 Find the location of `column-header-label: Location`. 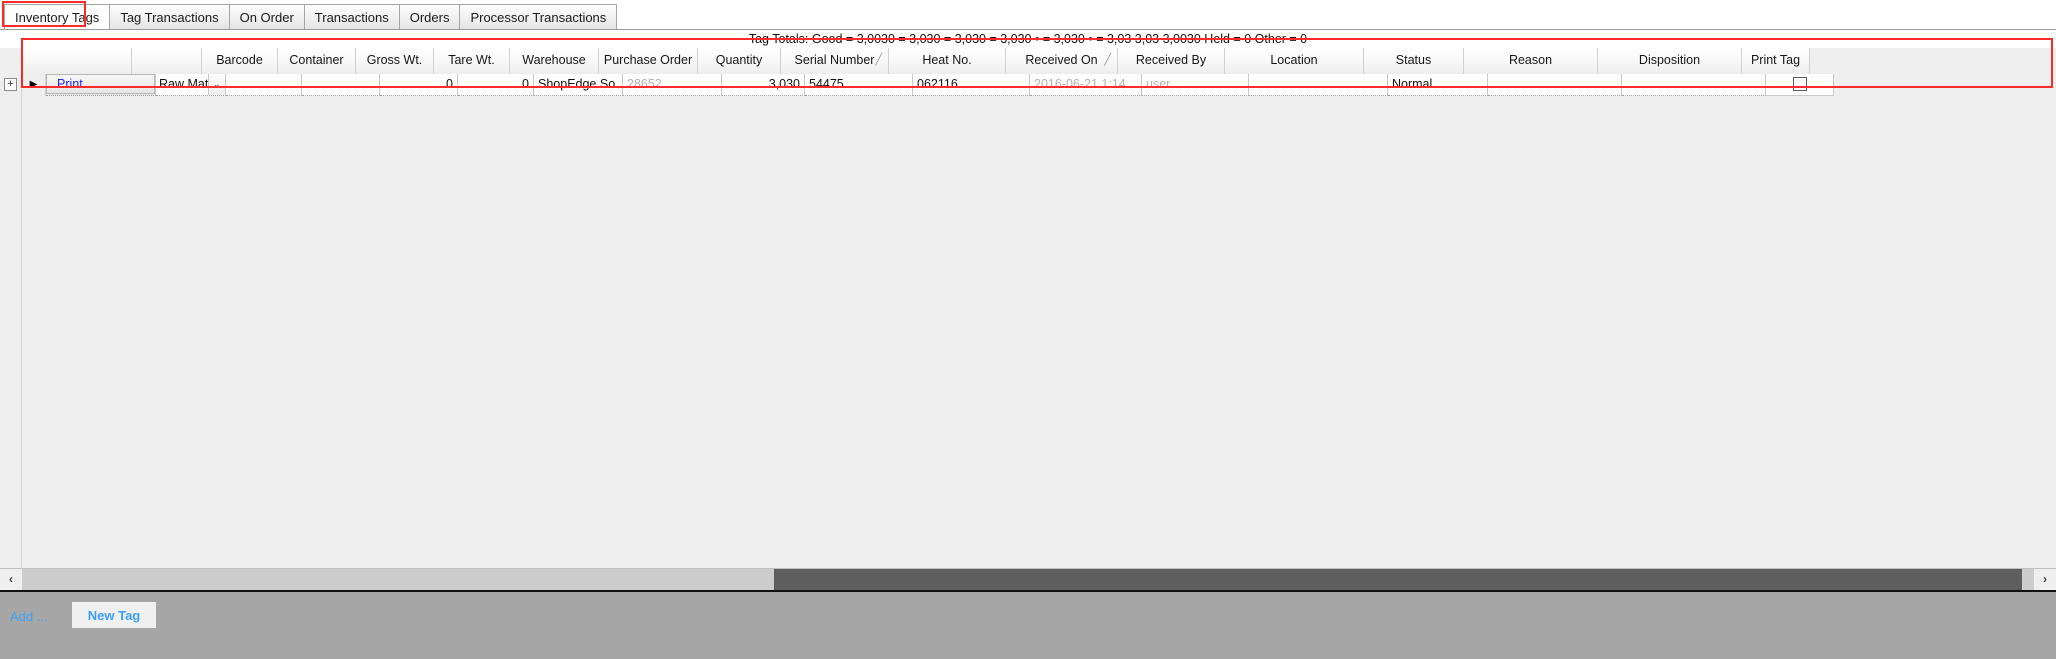

column-header-label: Location is located at coordinates (1294, 60).